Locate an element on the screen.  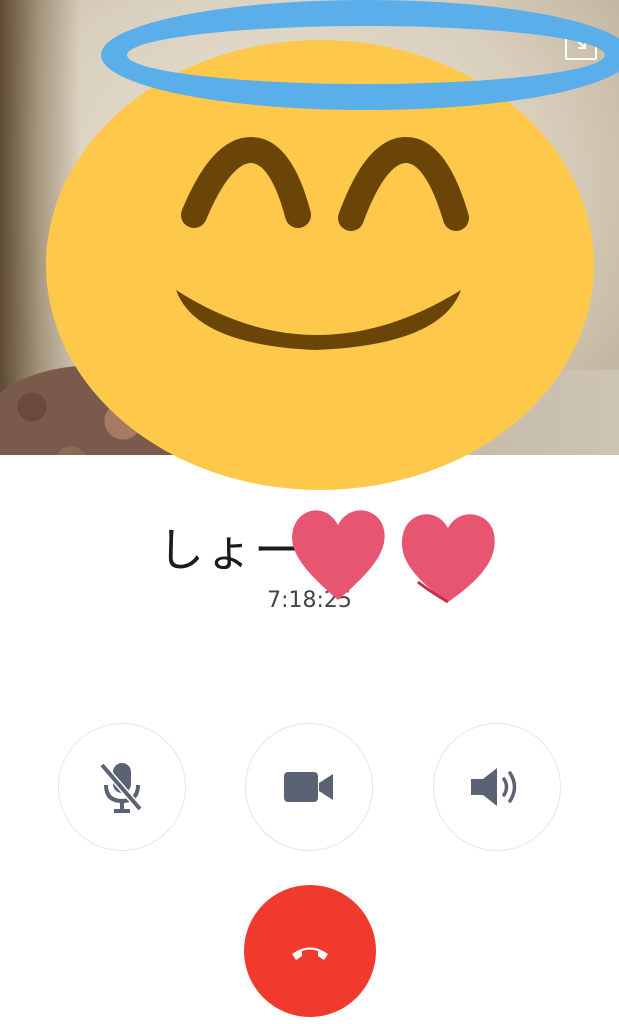
two-hearts-sticker is located at coordinates (393, 557).